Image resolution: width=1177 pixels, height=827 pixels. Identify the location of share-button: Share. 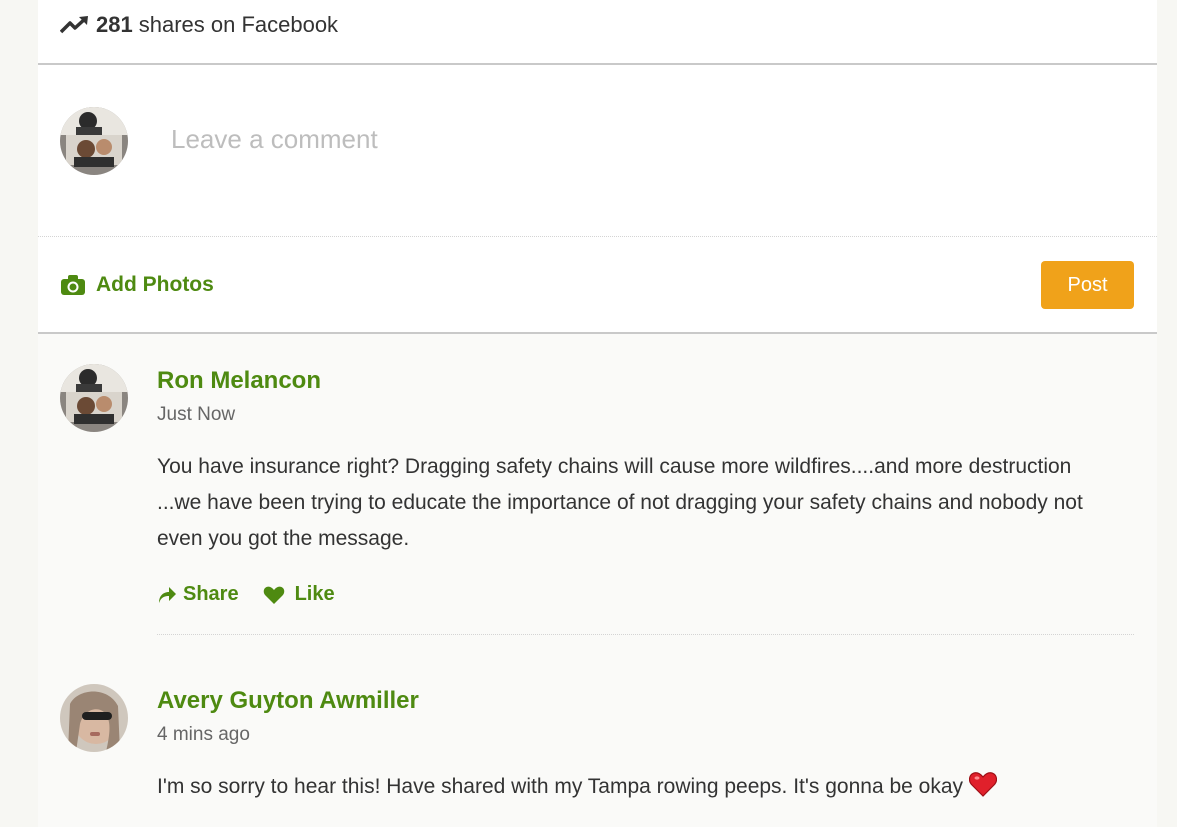
(198, 594).